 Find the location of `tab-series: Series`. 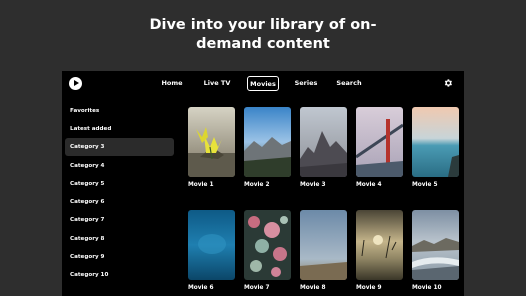

tab-series: Series is located at coordinates (306, 83).